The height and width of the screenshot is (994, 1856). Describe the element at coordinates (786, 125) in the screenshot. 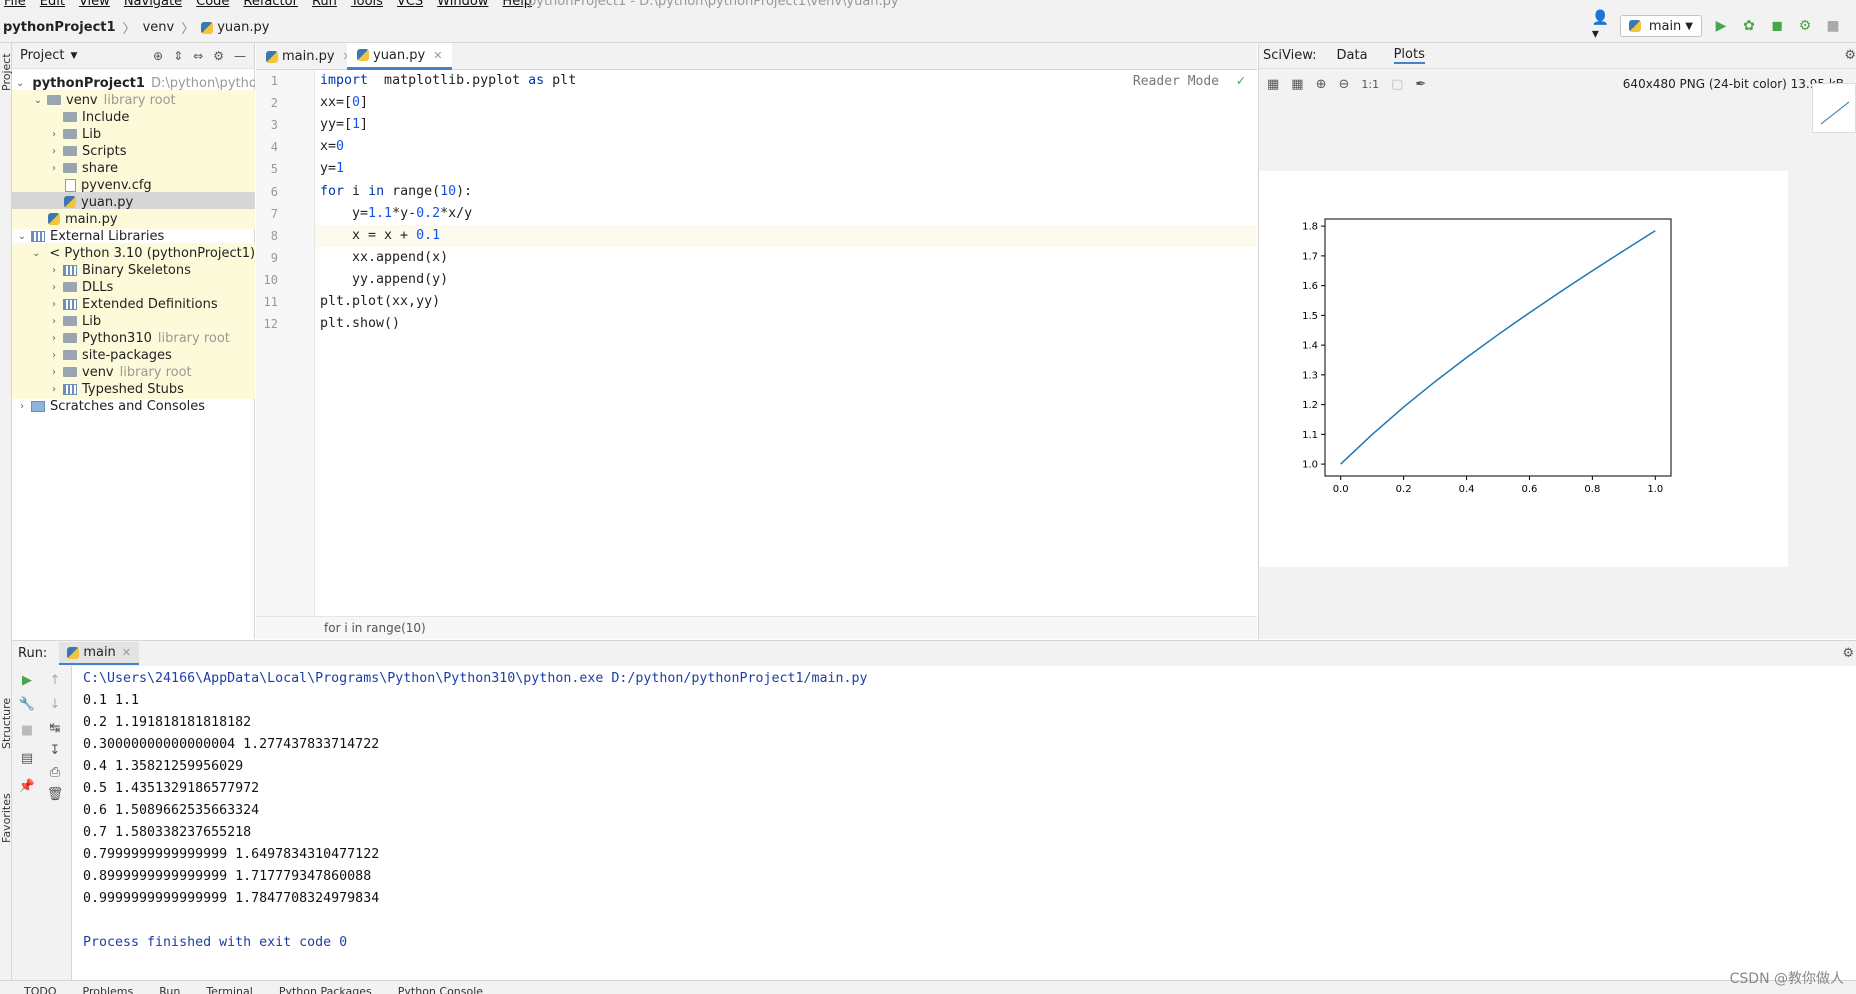

I see `code-line: yy=[1]` at that location.